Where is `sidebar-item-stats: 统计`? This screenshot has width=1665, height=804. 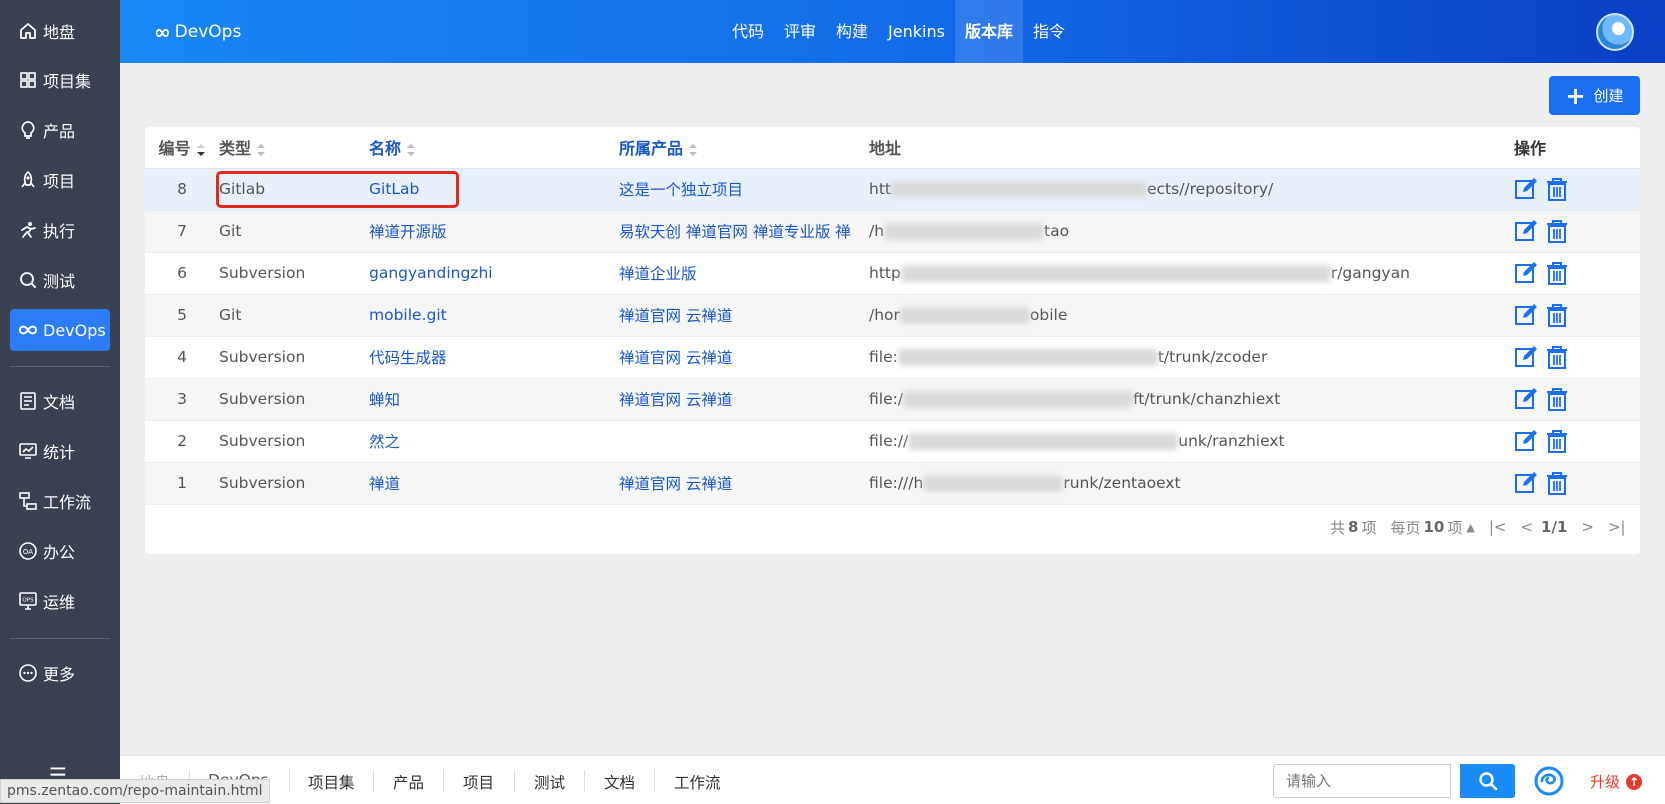 sidebar-item-stats: 统计 is located at coordinates (60, 451).